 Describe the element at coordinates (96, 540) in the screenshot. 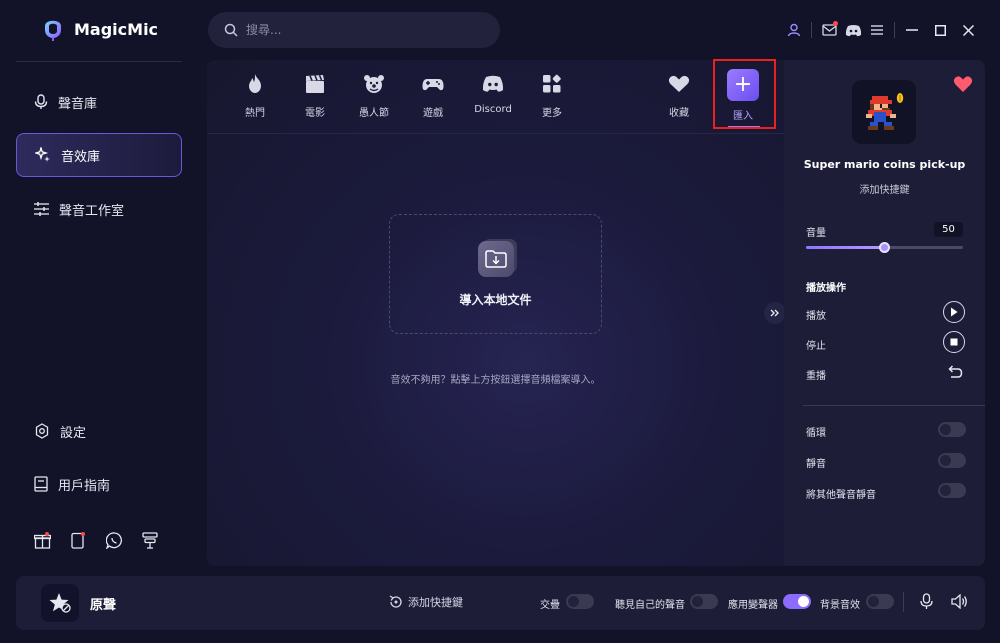

I see `sidebar-quick-icons` at that location.